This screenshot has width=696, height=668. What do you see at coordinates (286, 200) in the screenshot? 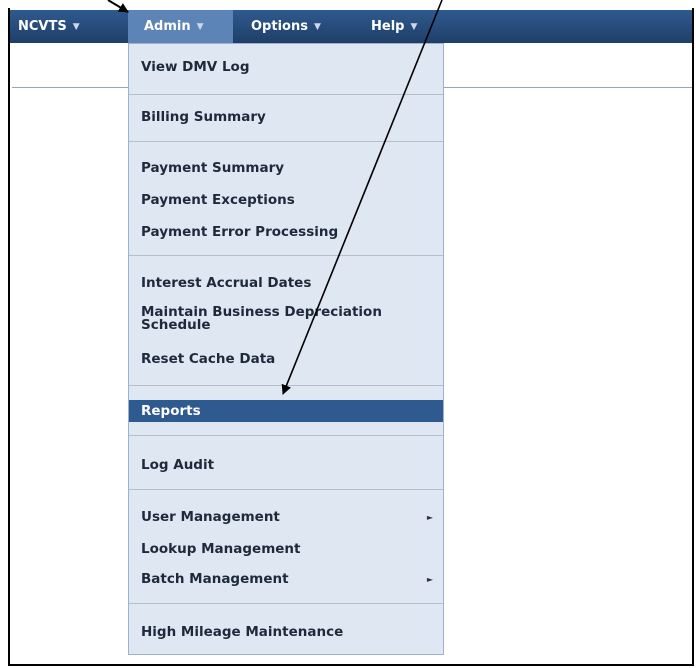
I see `menu-item-payment-exceptions: Payment Exceptions` at bounding box center [286, 200].